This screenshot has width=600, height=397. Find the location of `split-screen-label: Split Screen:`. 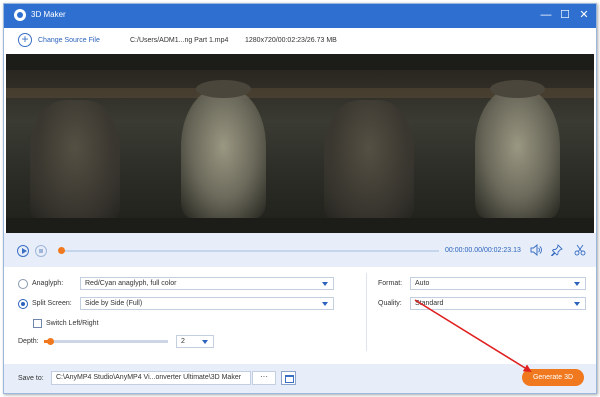

split-screen-label: Split Screen: is located at coordinates (52, 303).